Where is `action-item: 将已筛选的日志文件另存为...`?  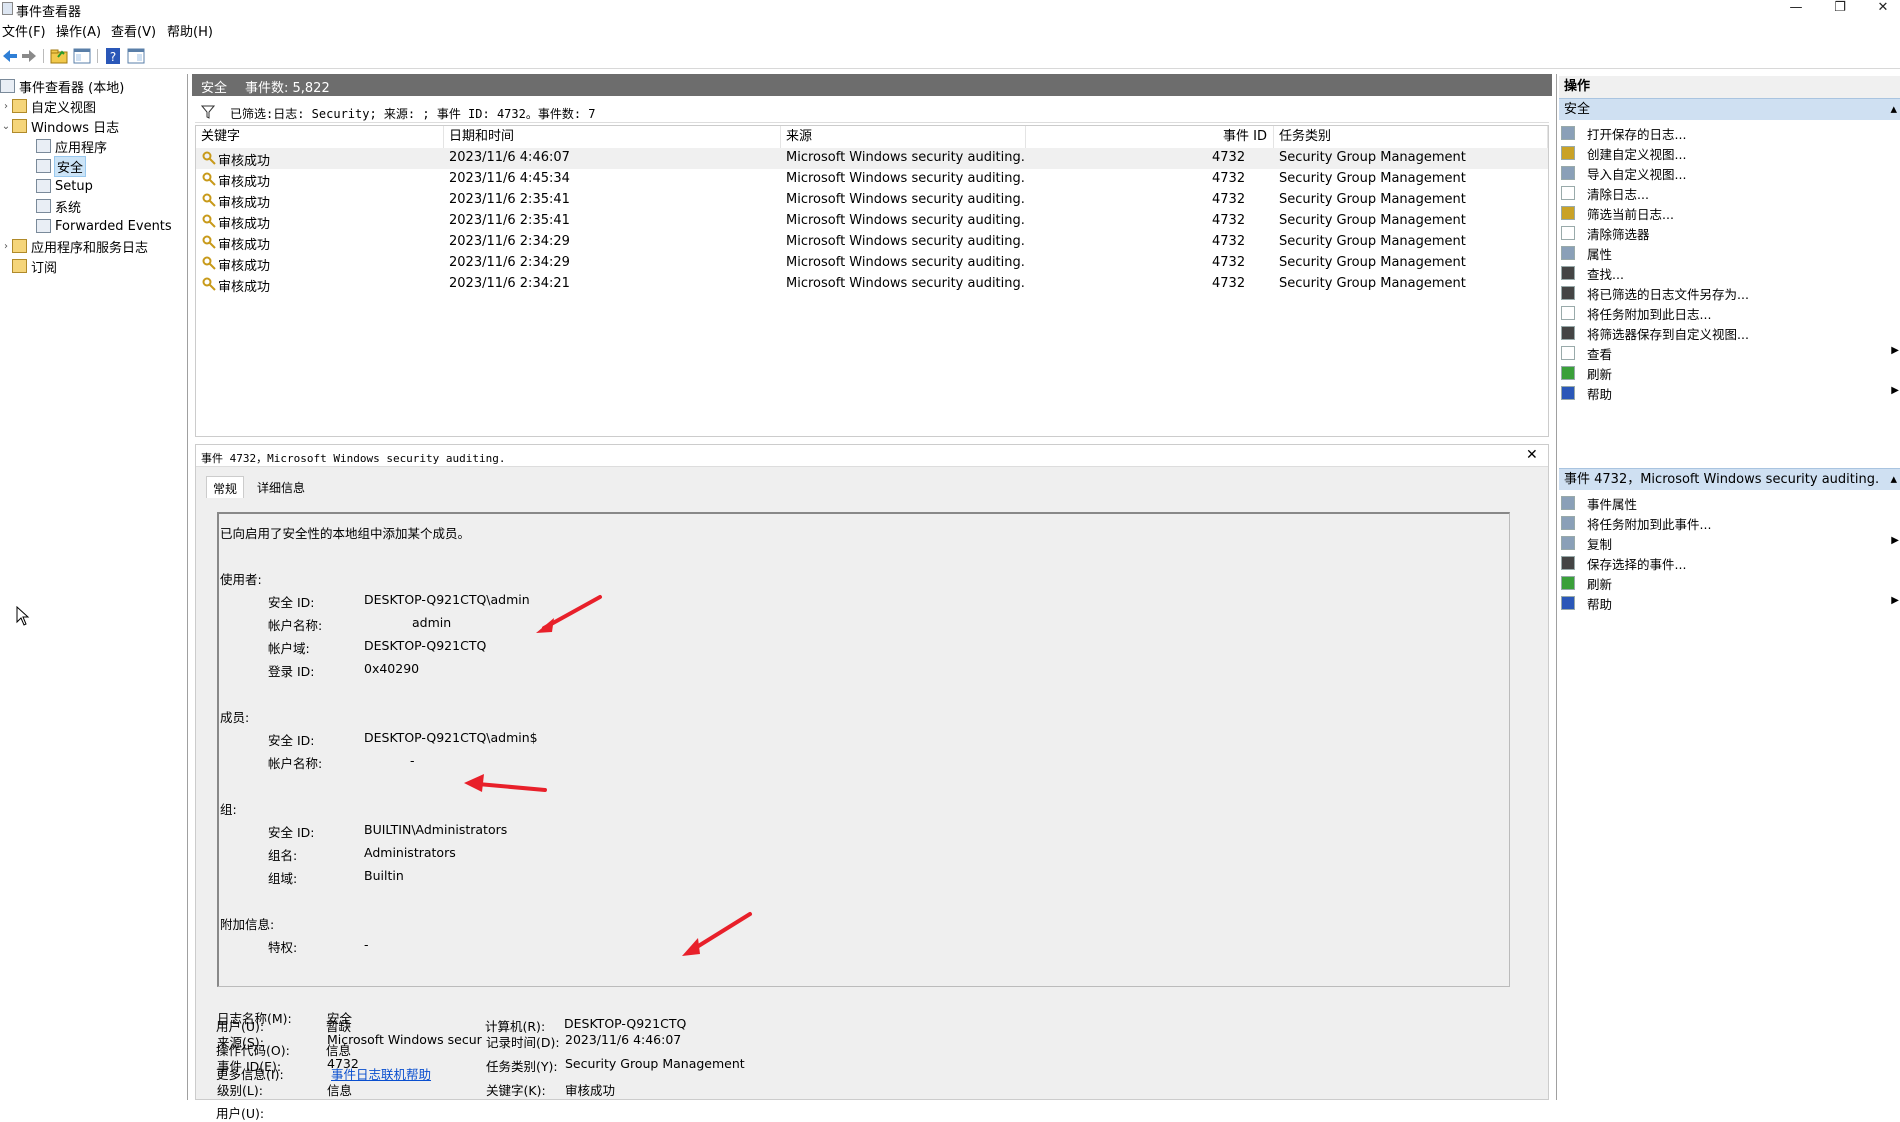
action-item: 将已筛选的日志文件另存为... is located at coordinates (1729, 293).